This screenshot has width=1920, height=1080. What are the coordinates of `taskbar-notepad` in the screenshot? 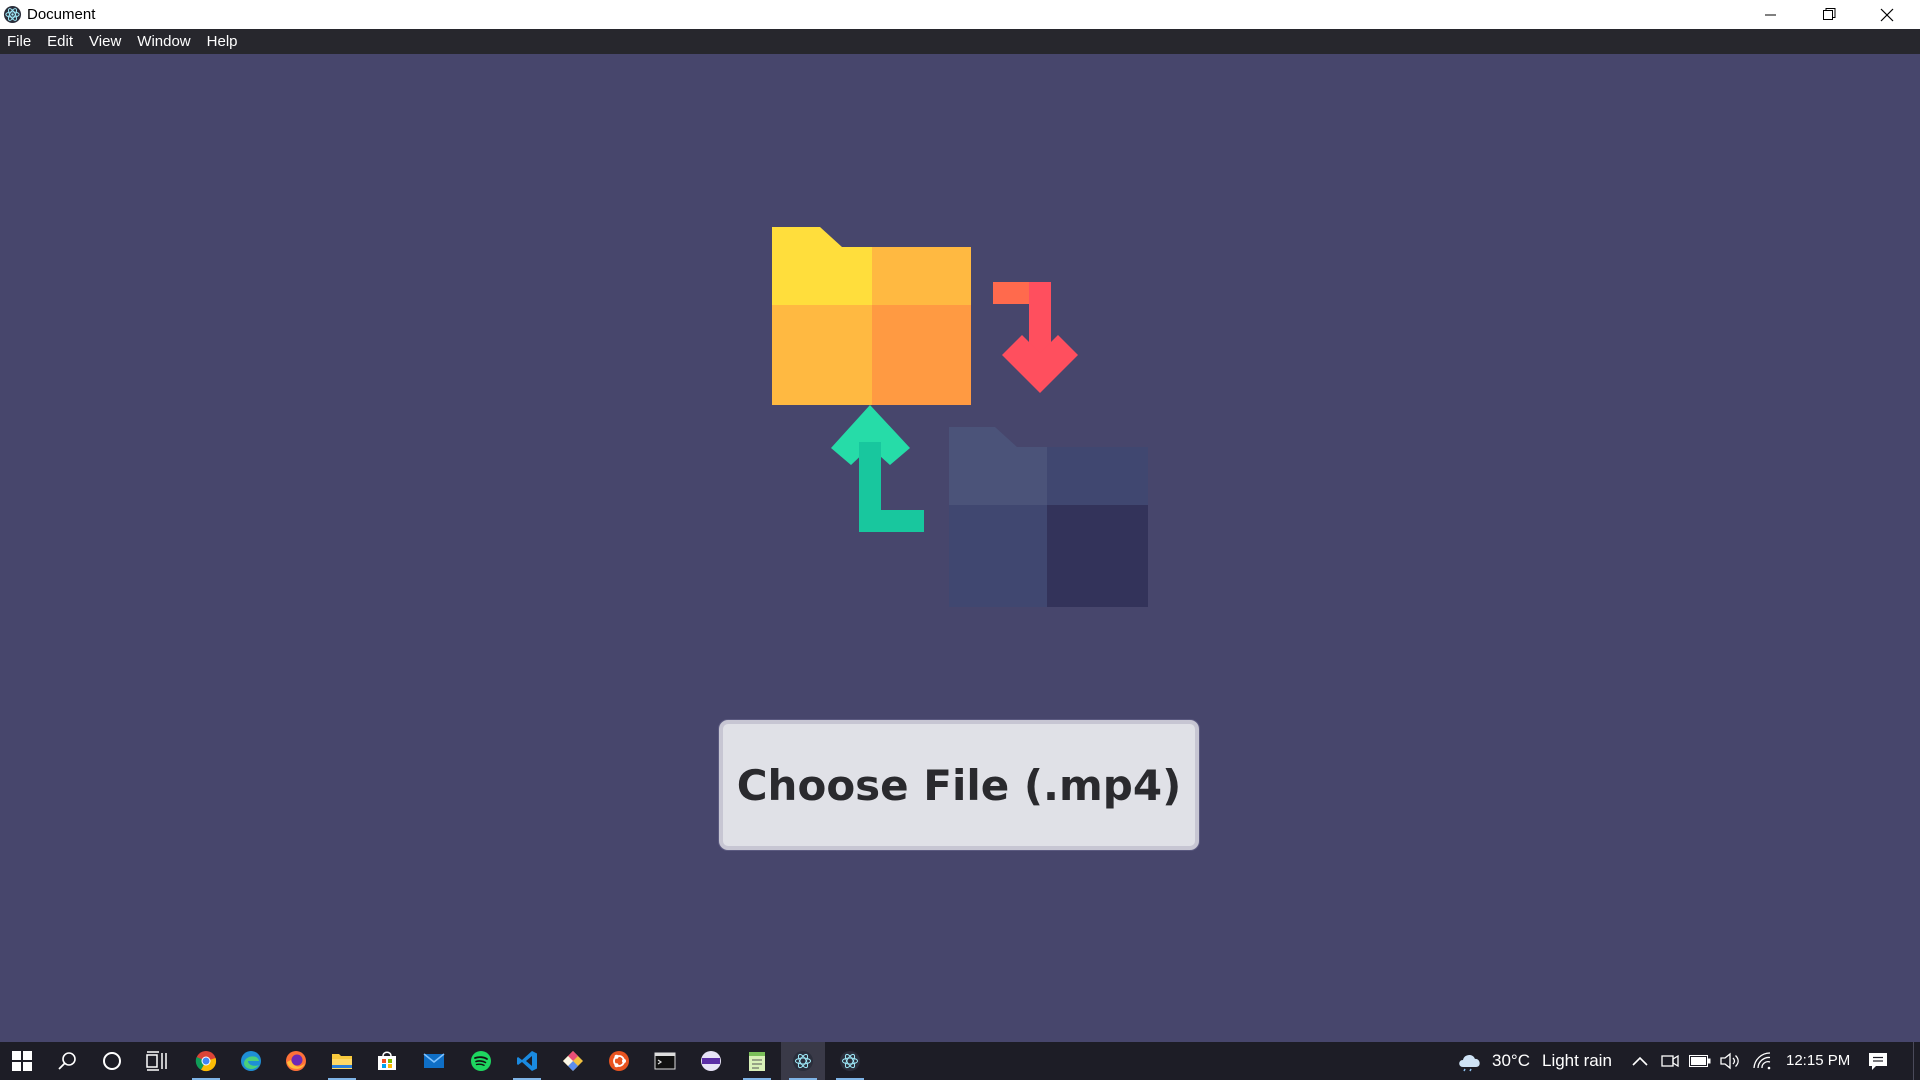 It's located at (757, 1061).